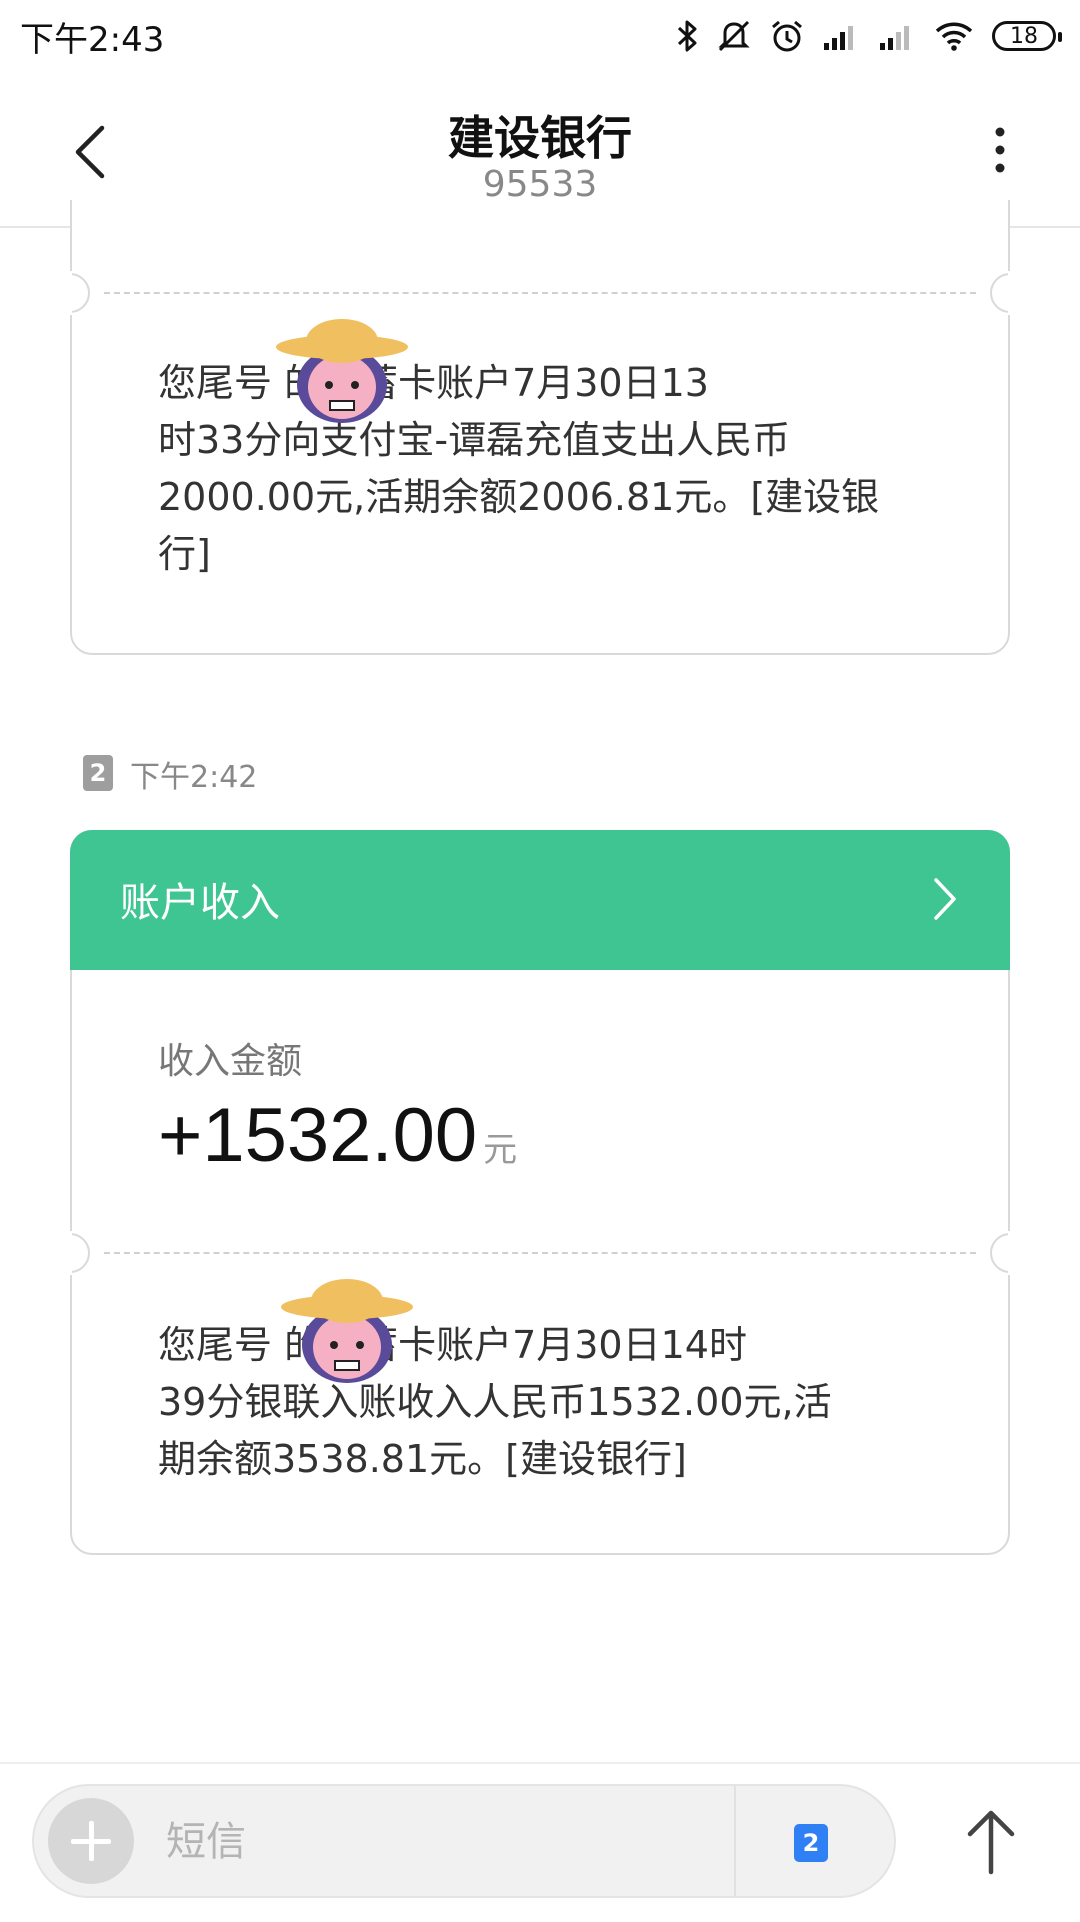 The image size is (1080, 1922). Describe the element at coordinates (500, 1150) in the screenshot. I see `income-unit: 元` at that location.